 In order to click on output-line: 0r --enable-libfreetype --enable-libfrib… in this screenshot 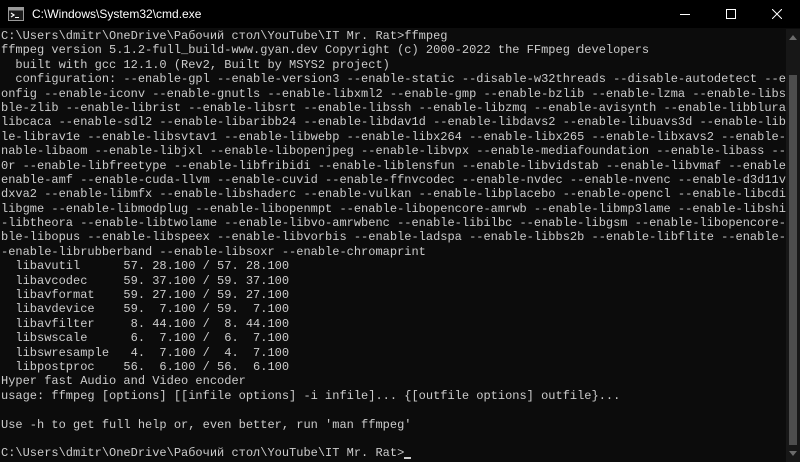, I will do `click(393, 165)`.